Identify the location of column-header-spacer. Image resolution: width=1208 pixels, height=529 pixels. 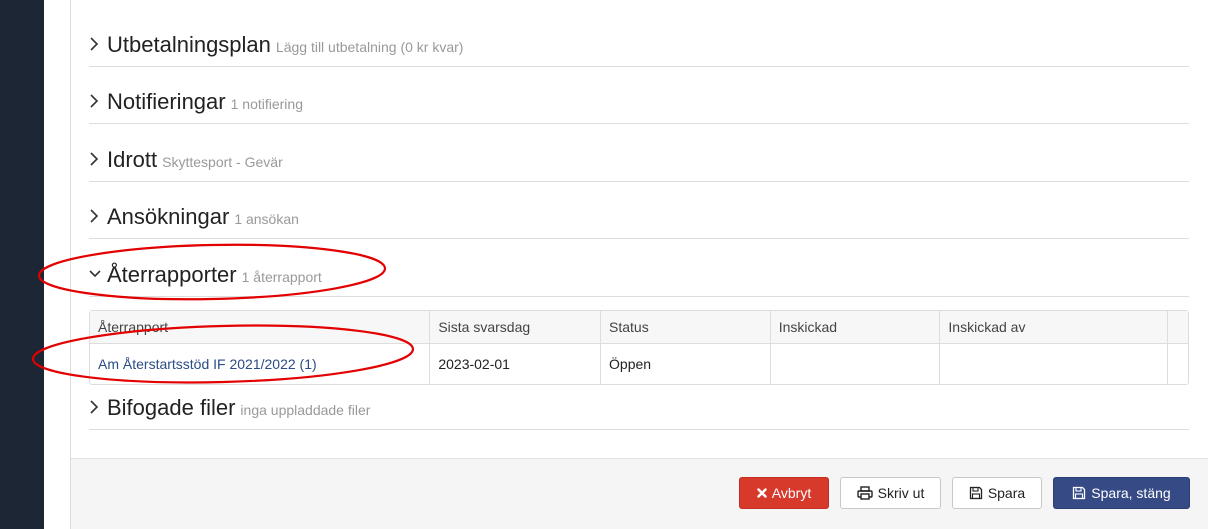
(1178, 327).